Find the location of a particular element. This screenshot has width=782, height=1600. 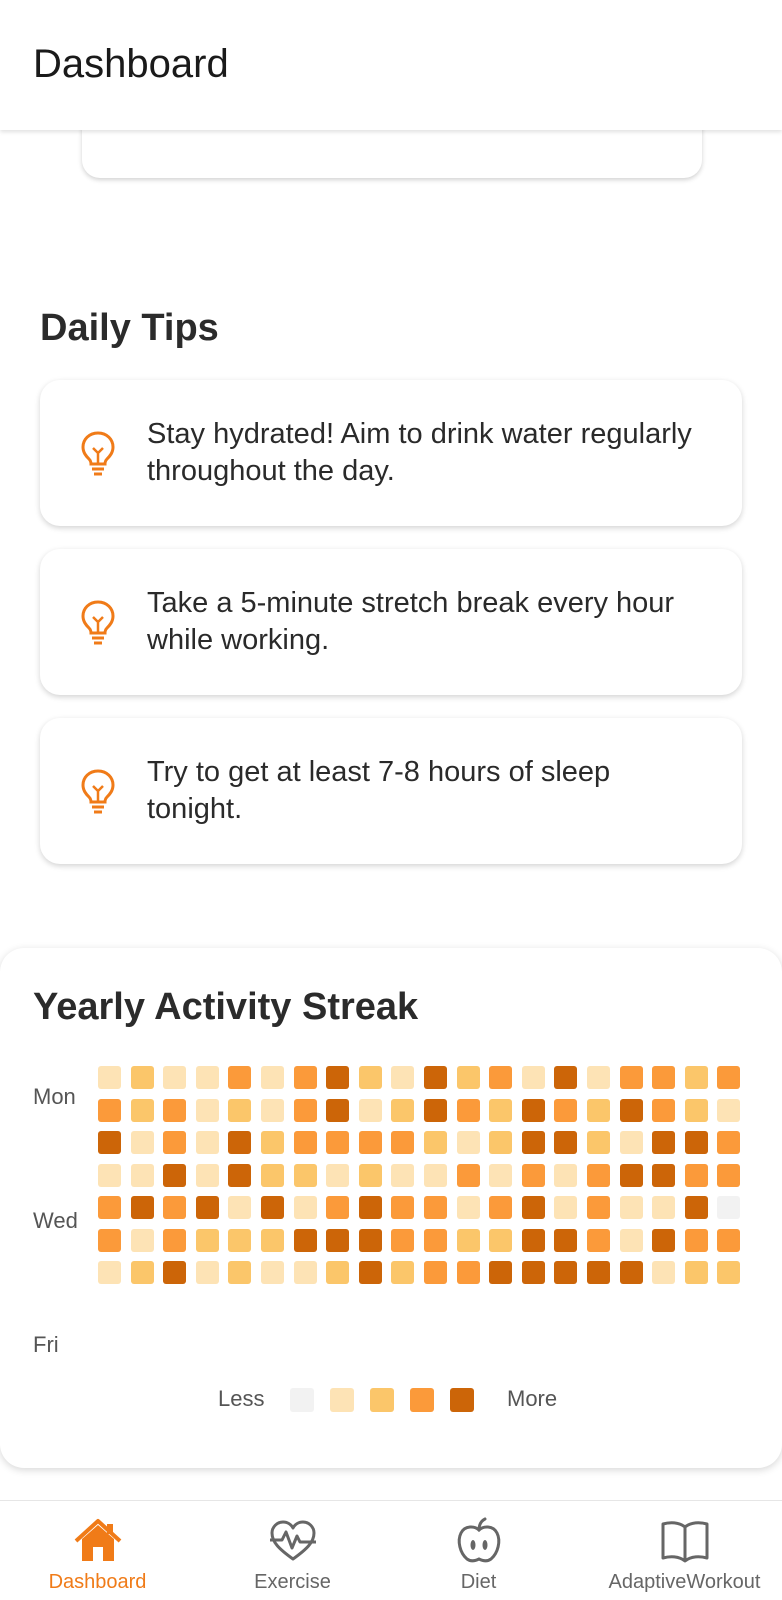

nav-item-dashboard: Dashboard is located at coordinates (97, 1550).